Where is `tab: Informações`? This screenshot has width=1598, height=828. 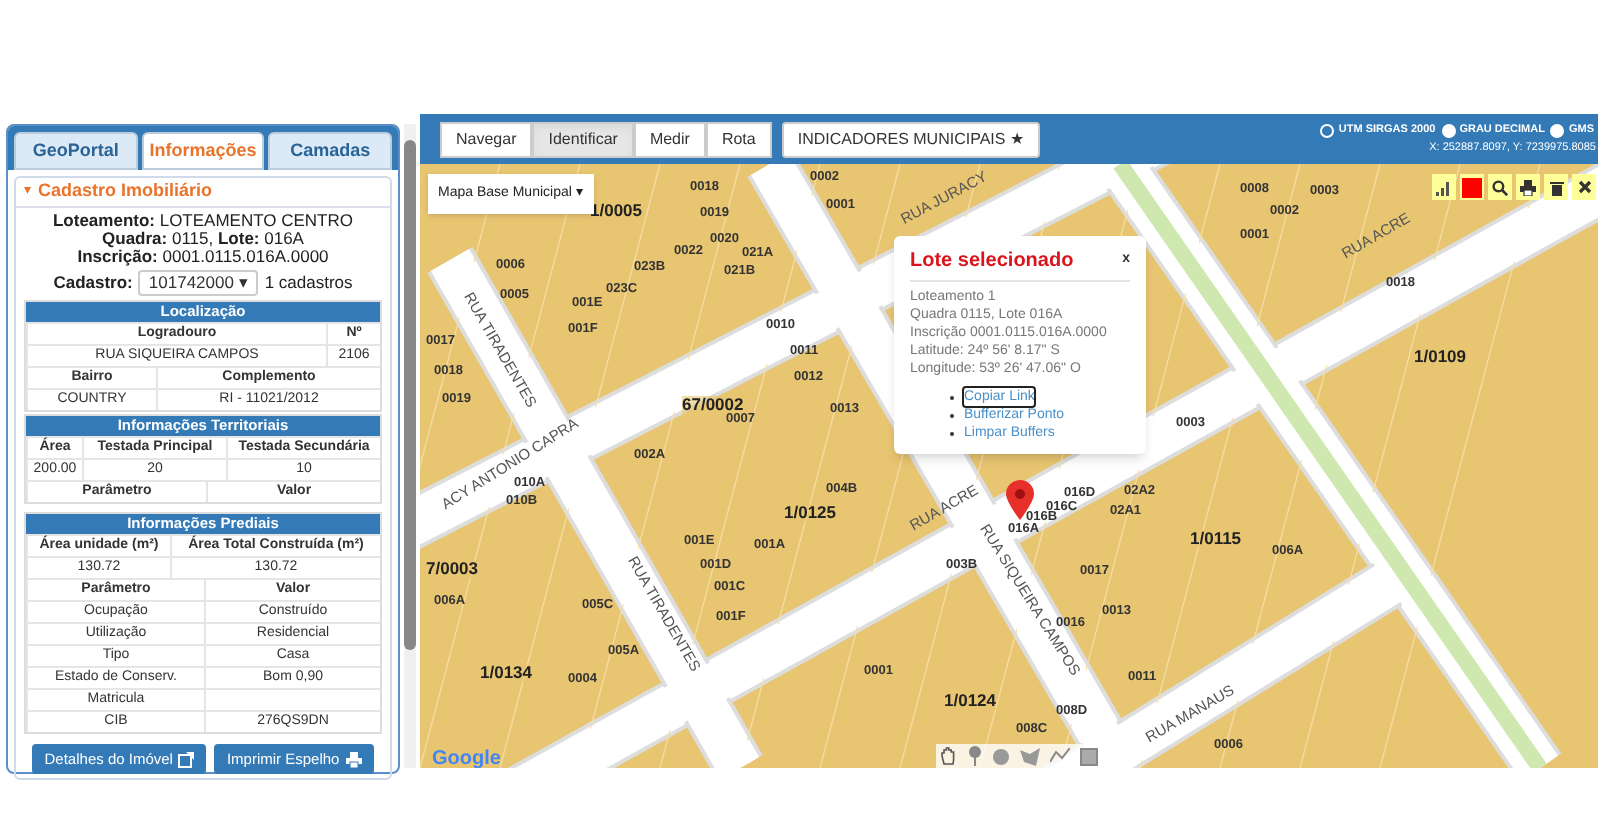 tab: Informações is located at coordinates (203, 151).